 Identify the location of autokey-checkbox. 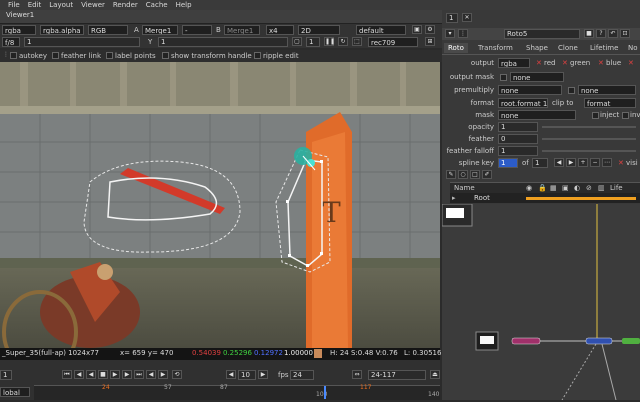
(13, 55).